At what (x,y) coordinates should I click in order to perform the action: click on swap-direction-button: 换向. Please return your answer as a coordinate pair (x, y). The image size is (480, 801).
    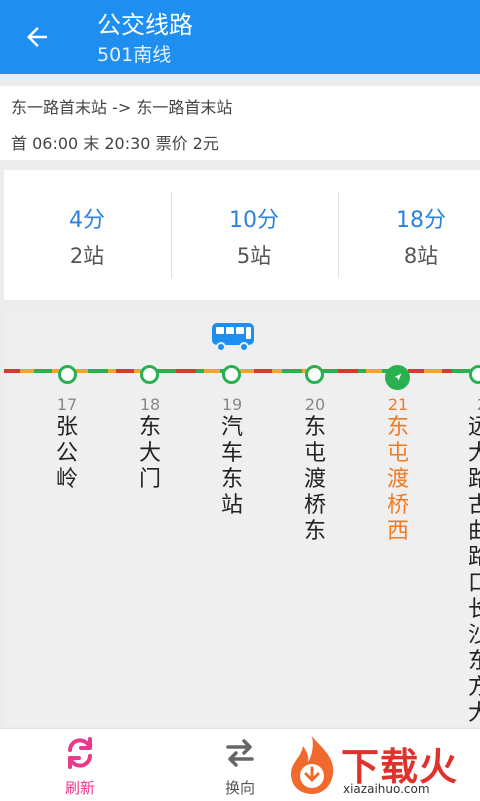
    Looking at the image, I should click on (240, 766).